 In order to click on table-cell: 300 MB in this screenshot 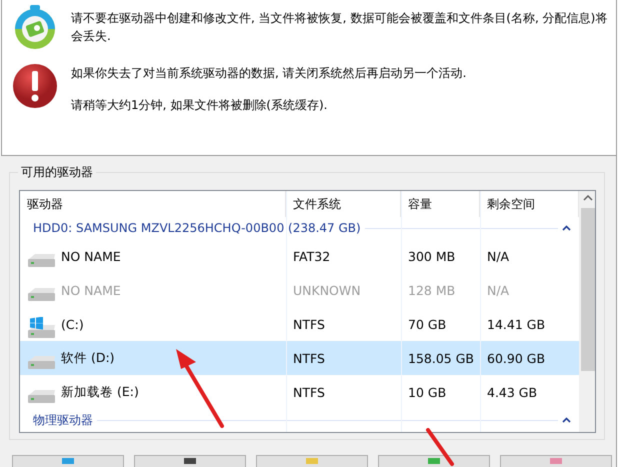, I will do `click(432, 256)`.